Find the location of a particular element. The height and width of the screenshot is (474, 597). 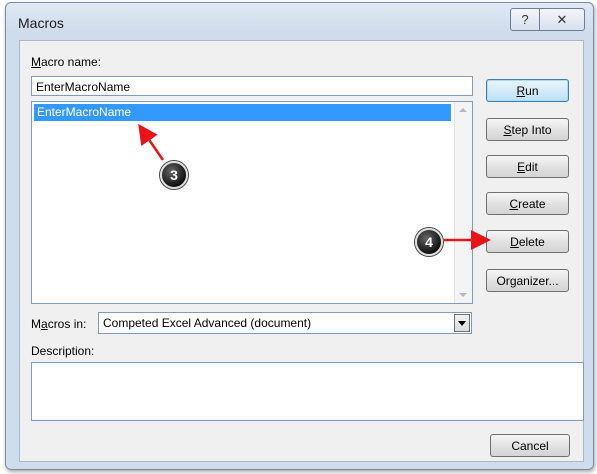

close-icon: ✕ is located at coordinates (562, 19).